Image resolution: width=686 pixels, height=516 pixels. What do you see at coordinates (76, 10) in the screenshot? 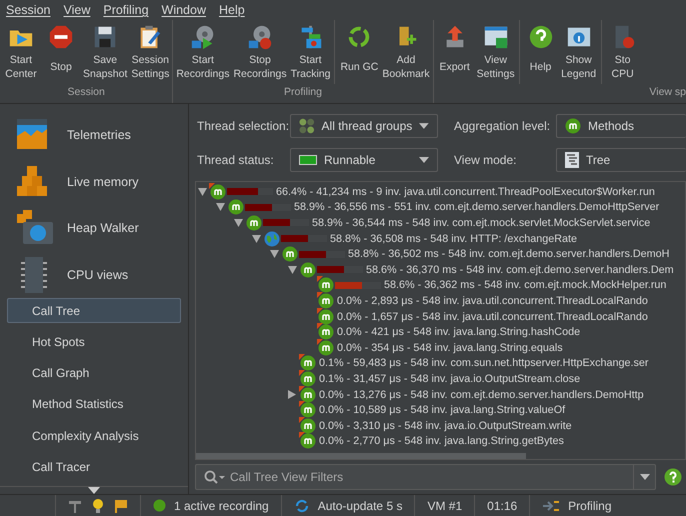
I see `menu-item: View` at bounding box center [76, 10].